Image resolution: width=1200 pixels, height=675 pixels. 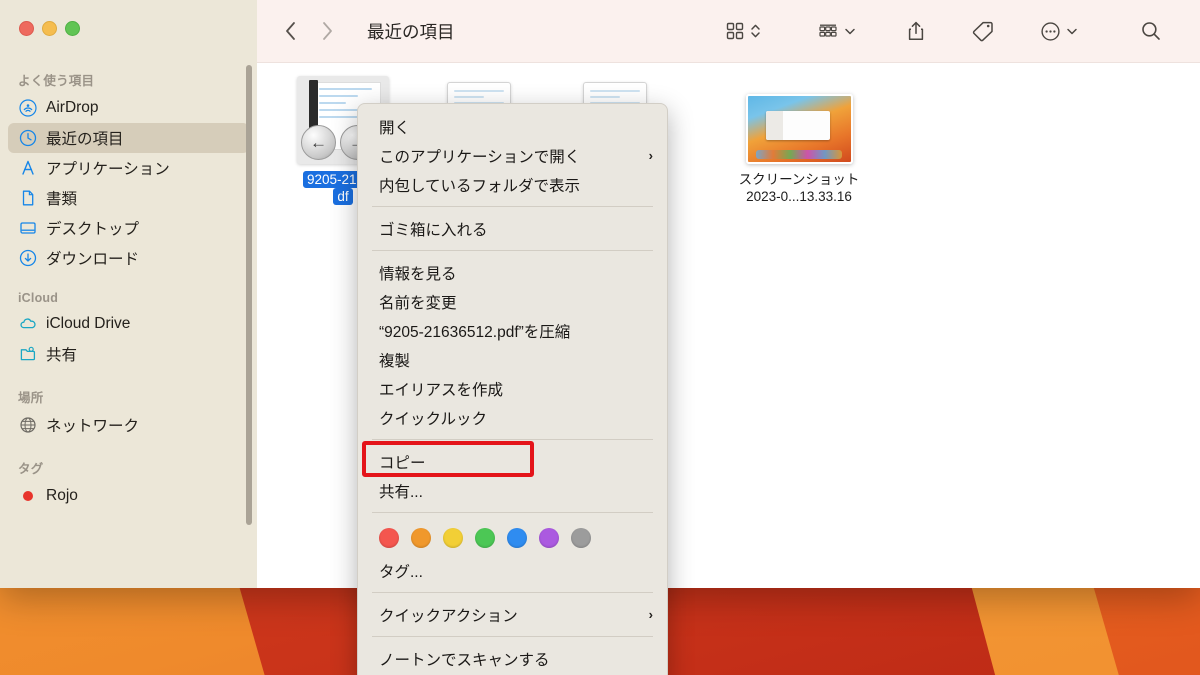 What do you see at coordinates (755, 31) in the screenshot?
I see `updown-chevron-icon` at bounding box center [755, 31].